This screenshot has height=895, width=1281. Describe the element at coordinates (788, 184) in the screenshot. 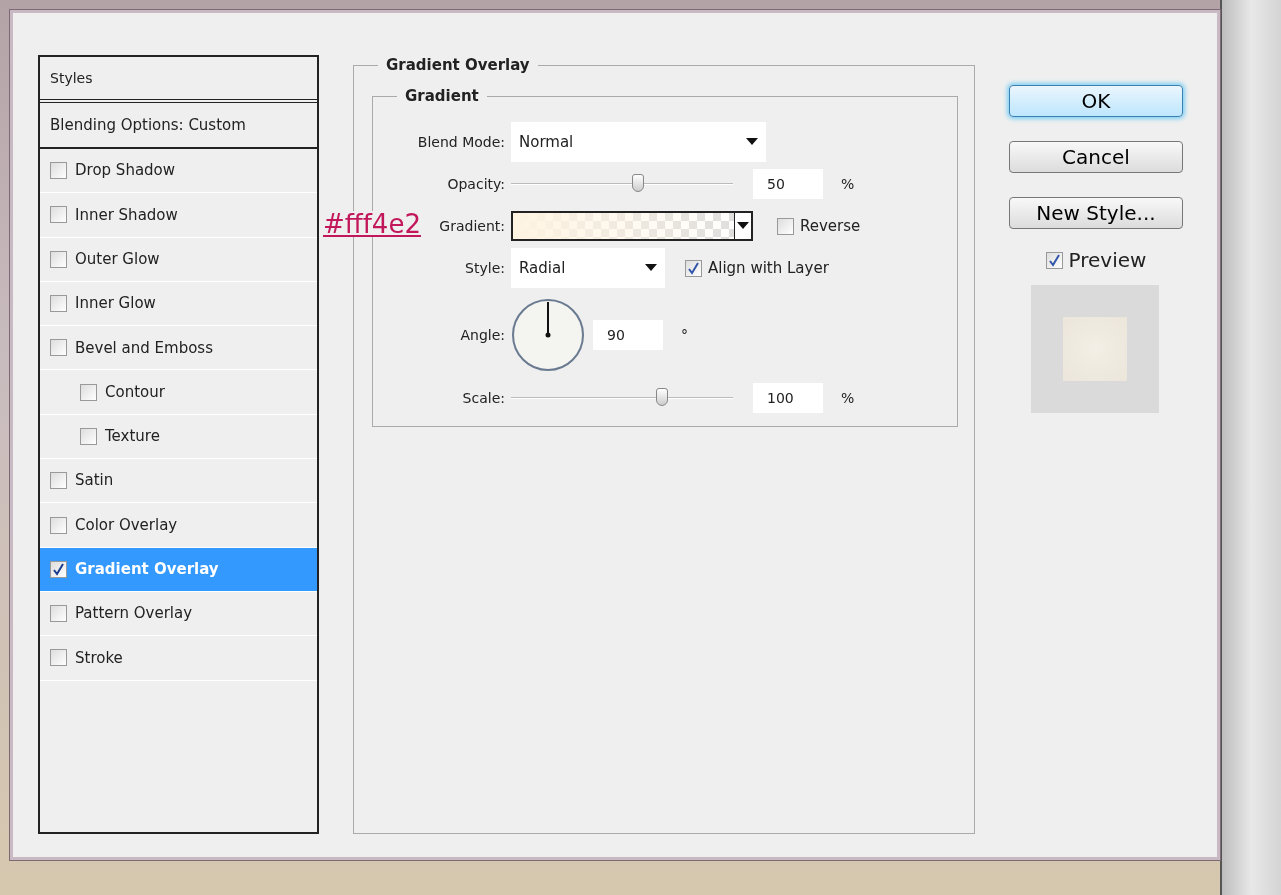

I see `number-field: 50` at that location.